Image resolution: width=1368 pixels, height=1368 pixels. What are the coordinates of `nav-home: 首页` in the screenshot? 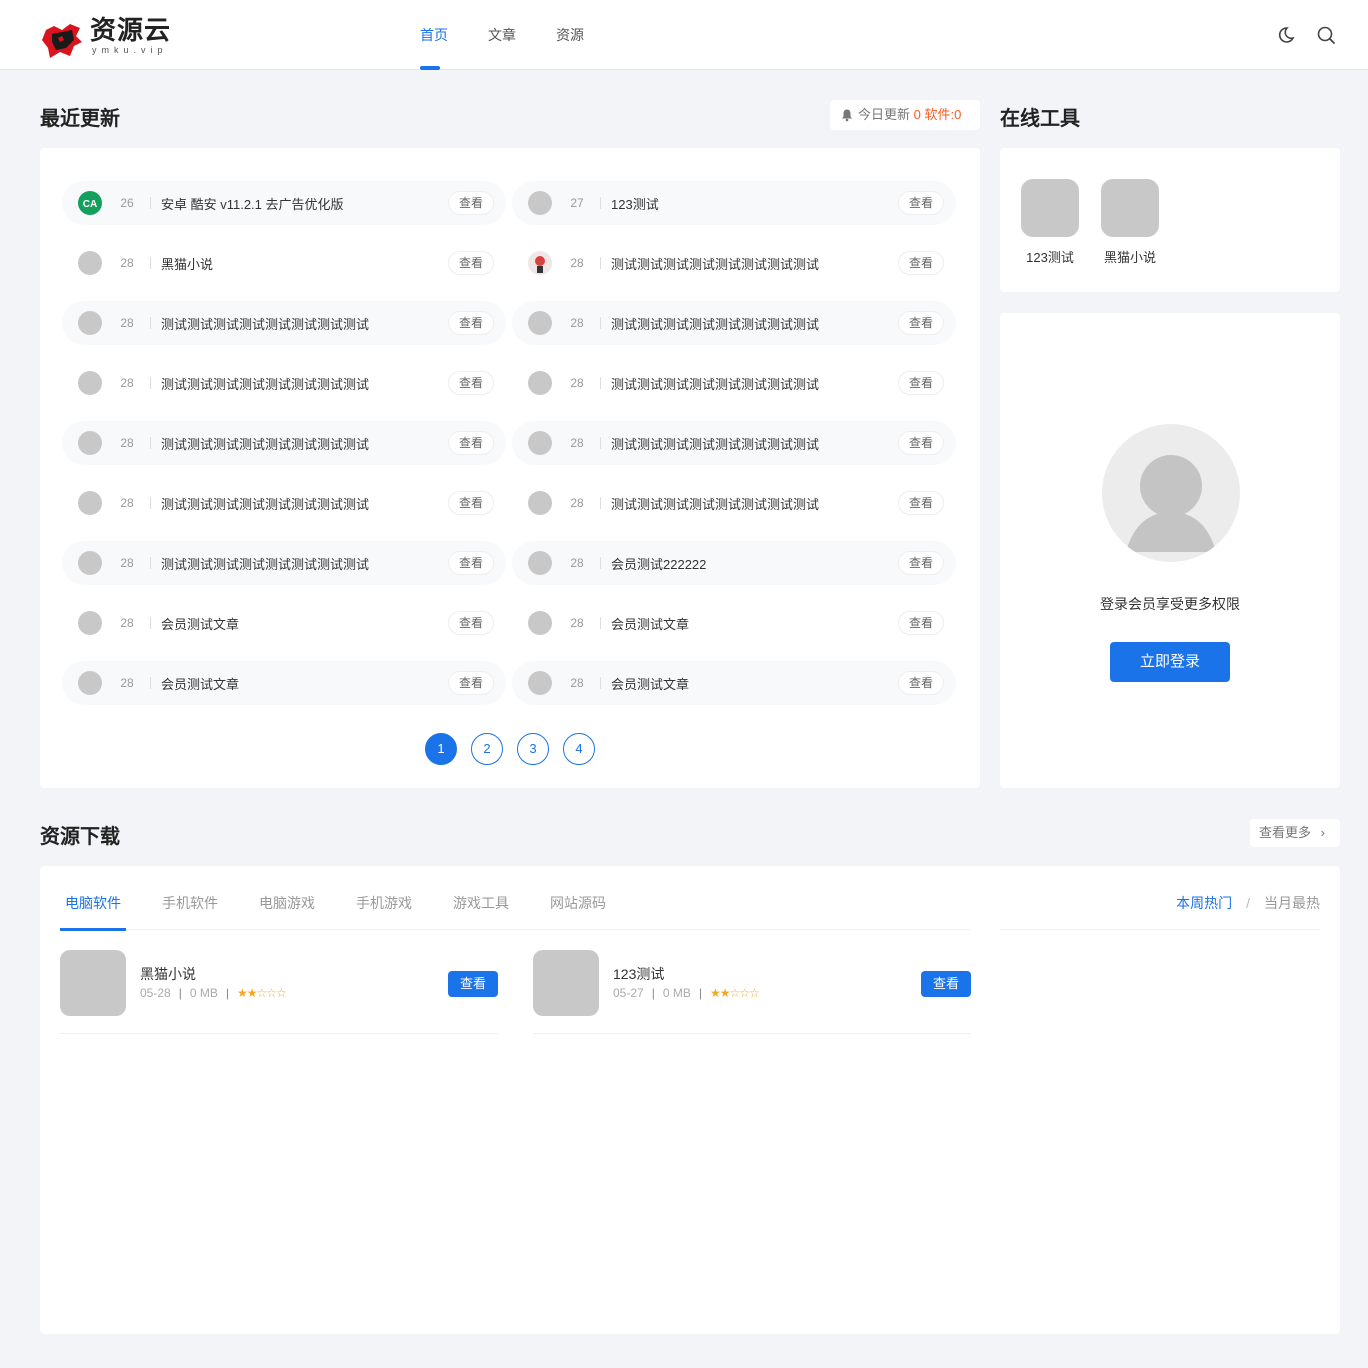 It's located at (434, 35).